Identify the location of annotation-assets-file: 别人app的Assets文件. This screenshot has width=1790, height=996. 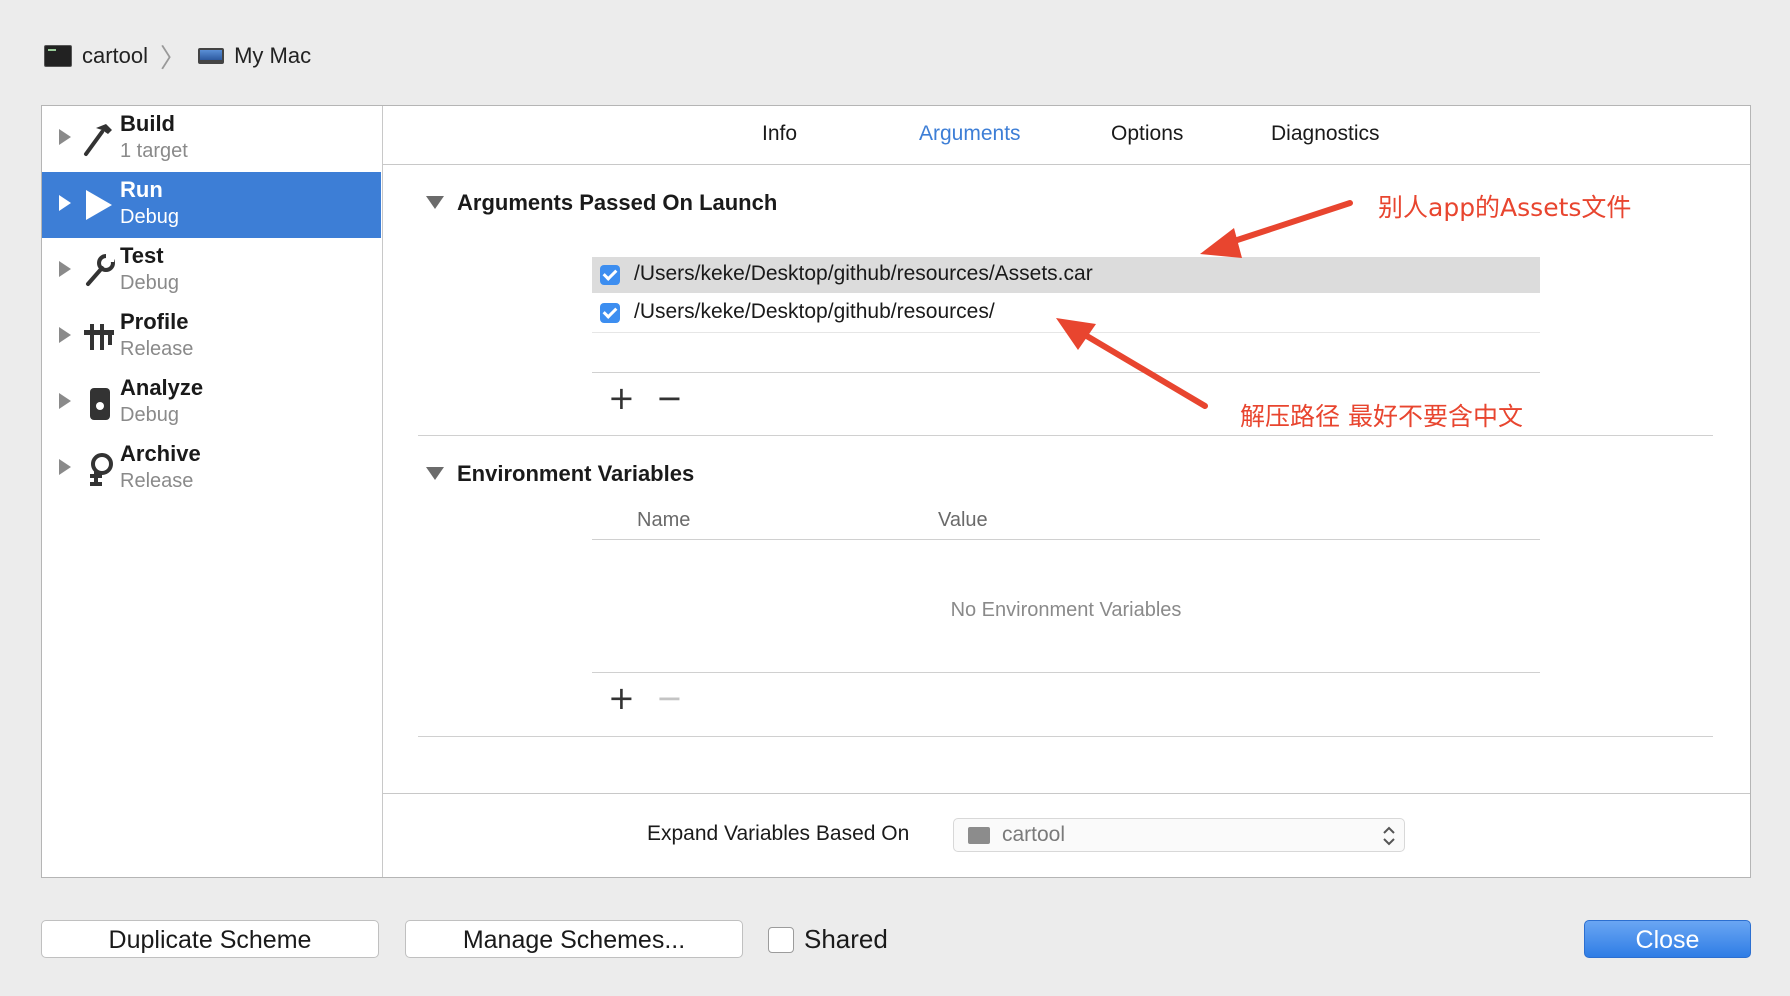
(1505, 207).